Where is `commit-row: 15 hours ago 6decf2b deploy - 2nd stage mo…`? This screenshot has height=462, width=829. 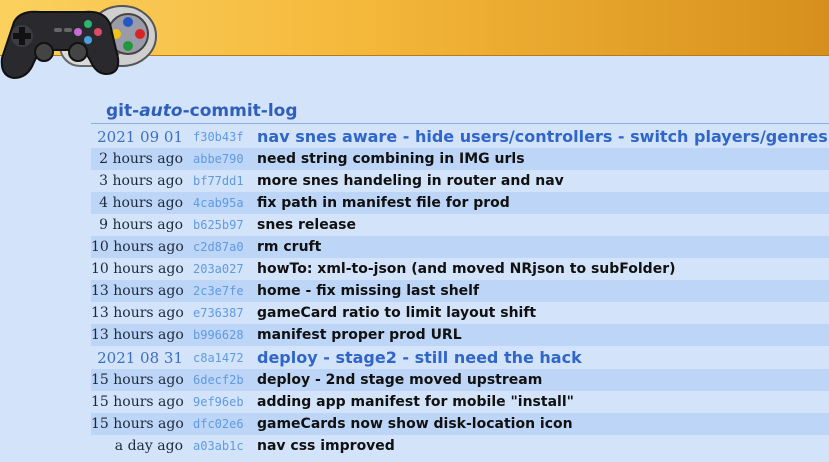 commit-row: 15 hours ago 6decf2b deploy - 2nd stage mo… is located at coordinates (460, 380).